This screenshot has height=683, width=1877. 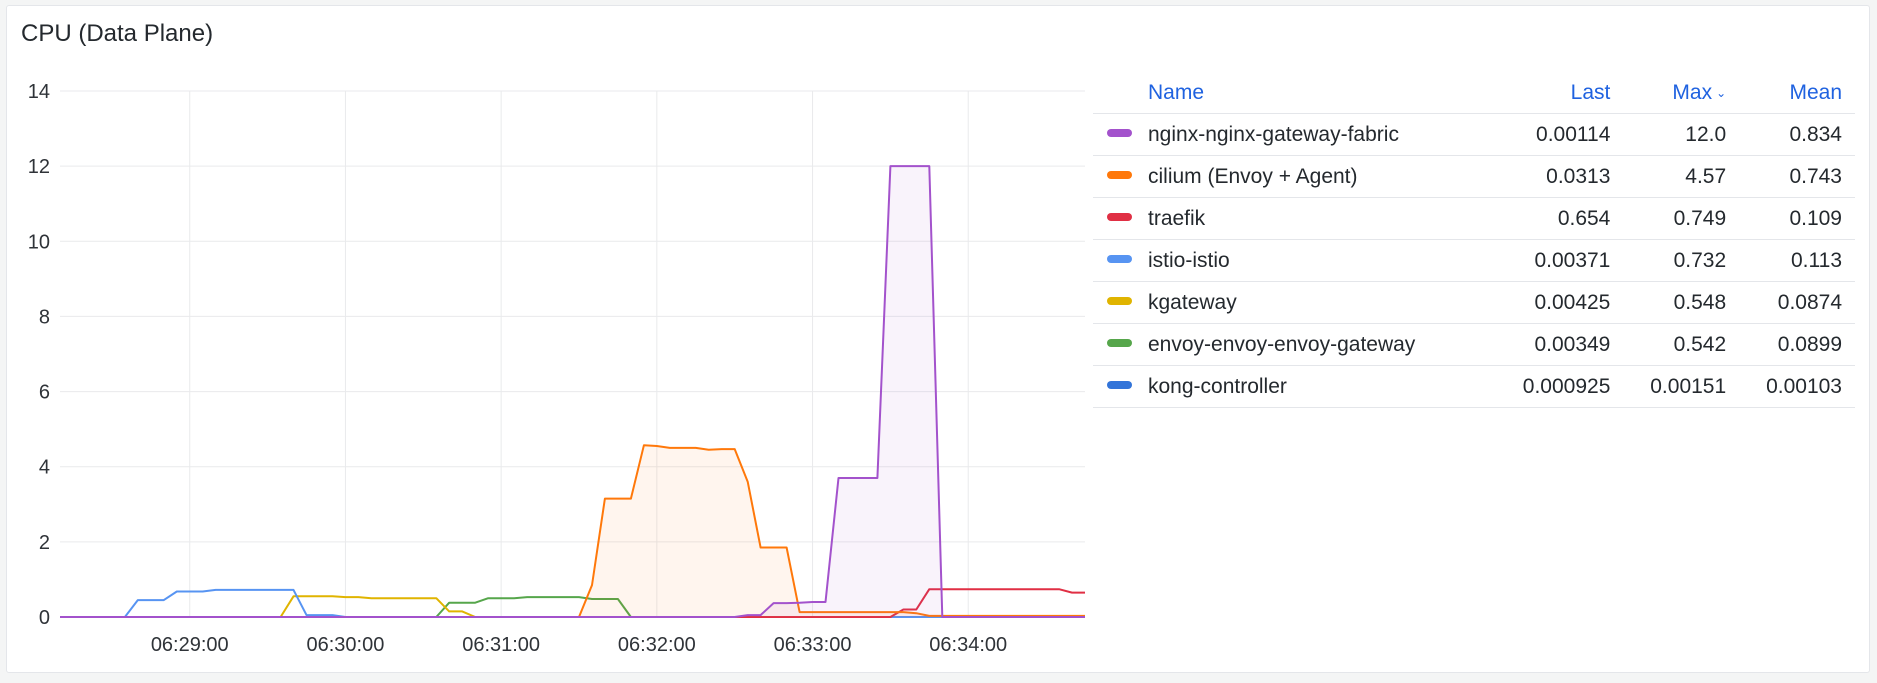 I want to click on legend-header-mean: Mean, so click(x=1797, y=93).